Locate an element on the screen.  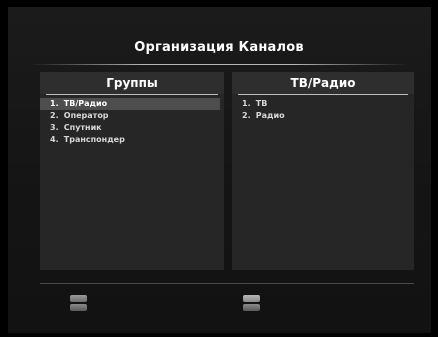
group-item-operator: 2. Оператор is located at coordinates (130, 116).